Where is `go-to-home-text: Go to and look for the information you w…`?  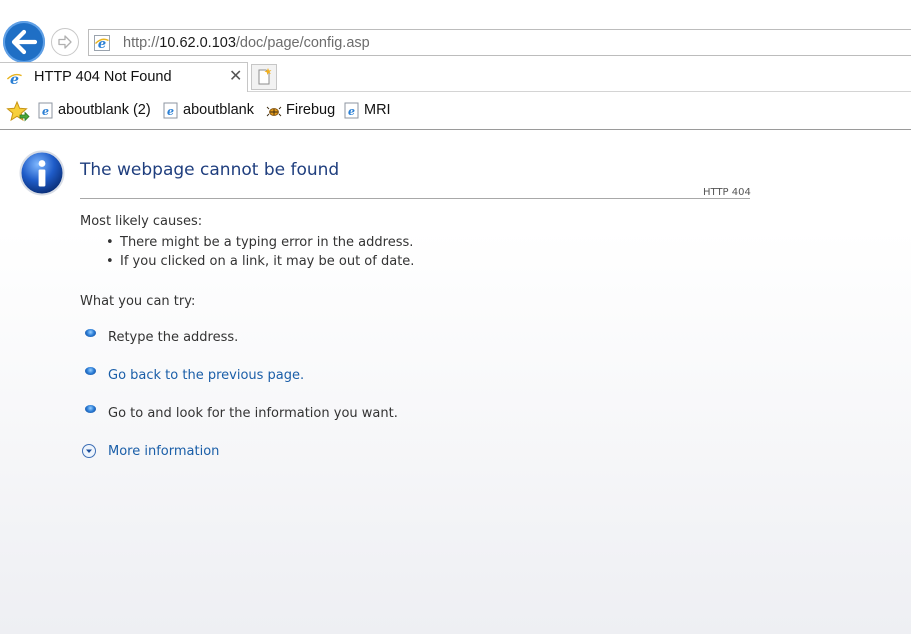
go-to-home-text: Go to and look for the information you w… is located at coordinates (253, 413).